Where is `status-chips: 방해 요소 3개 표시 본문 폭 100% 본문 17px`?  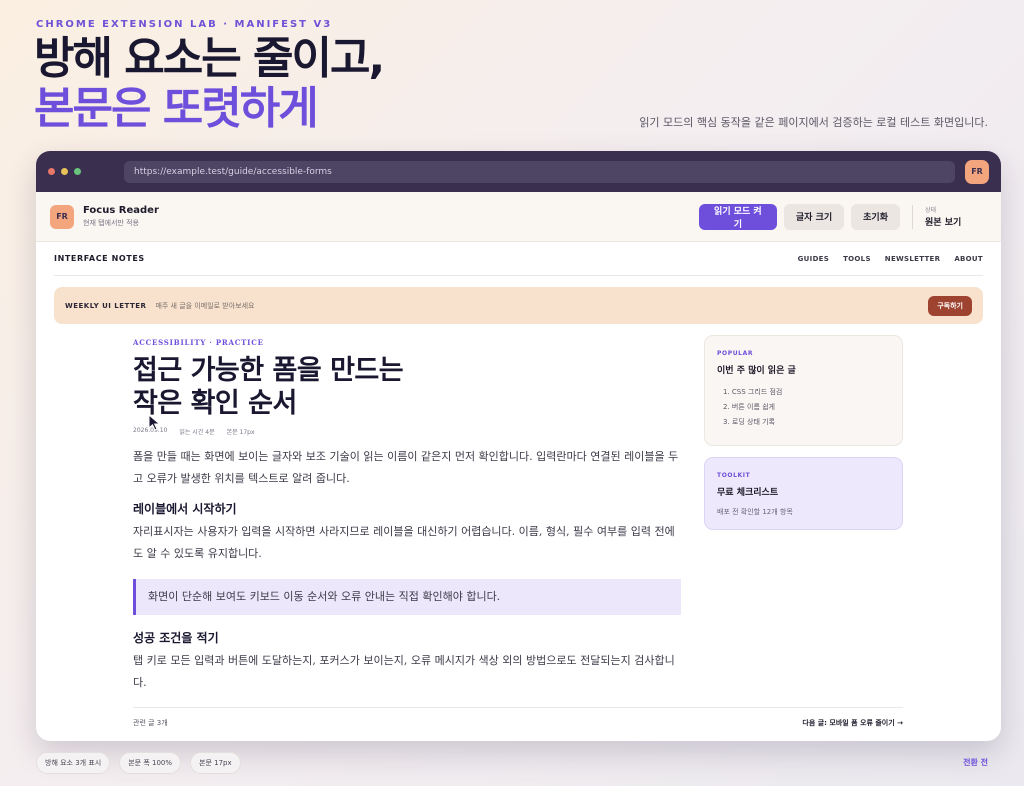
status-chips: 방해 요소 3개 표시 본문 폭 100% 본문 17px is located at coordinates (138, 763).